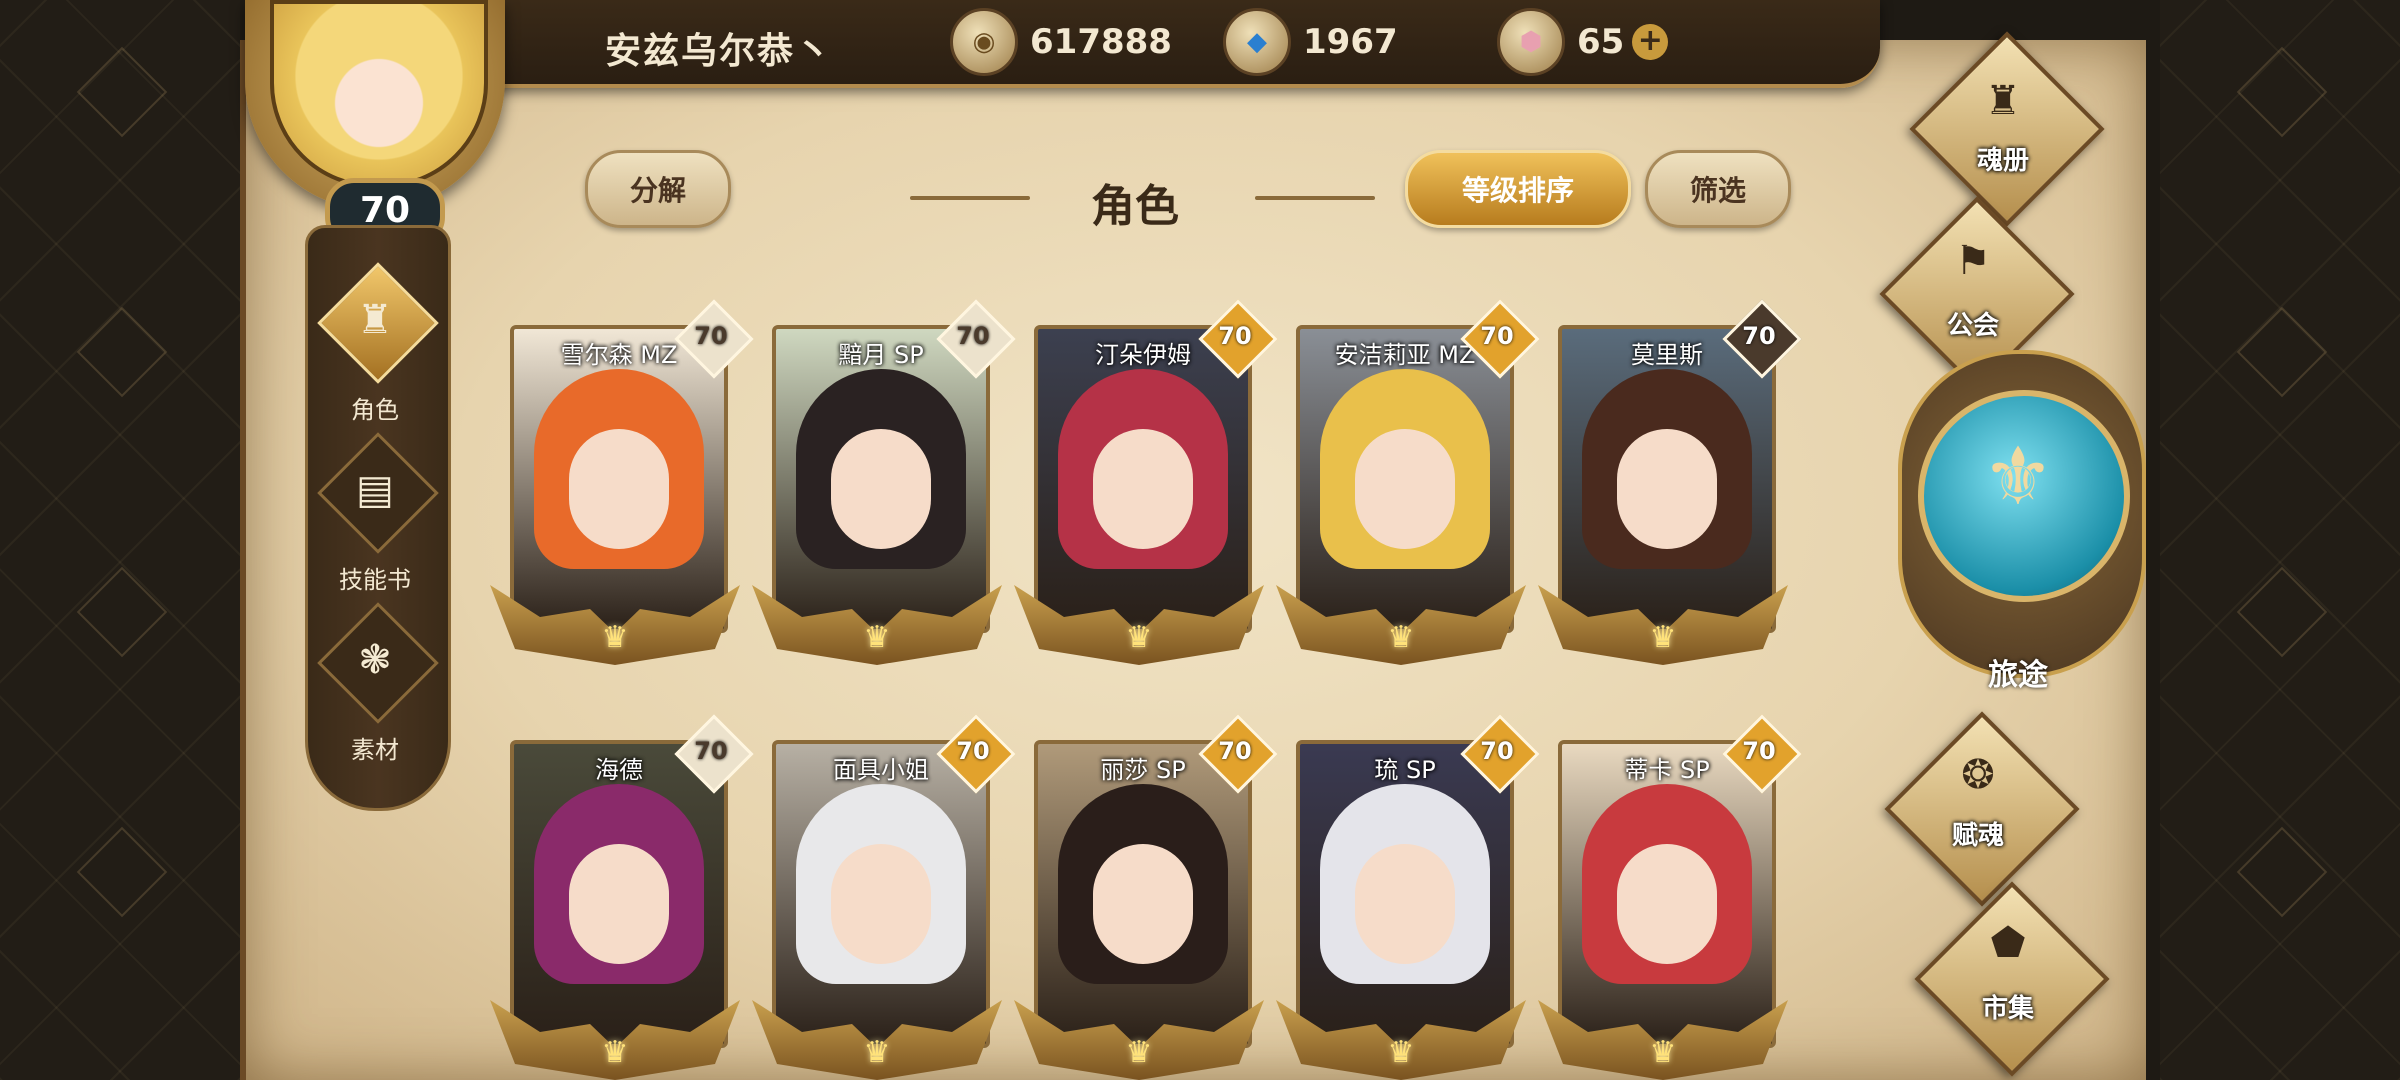  Describe the element at coordinates (1135, 206) in the screenshot. I see `page-title: 角色` at that location.